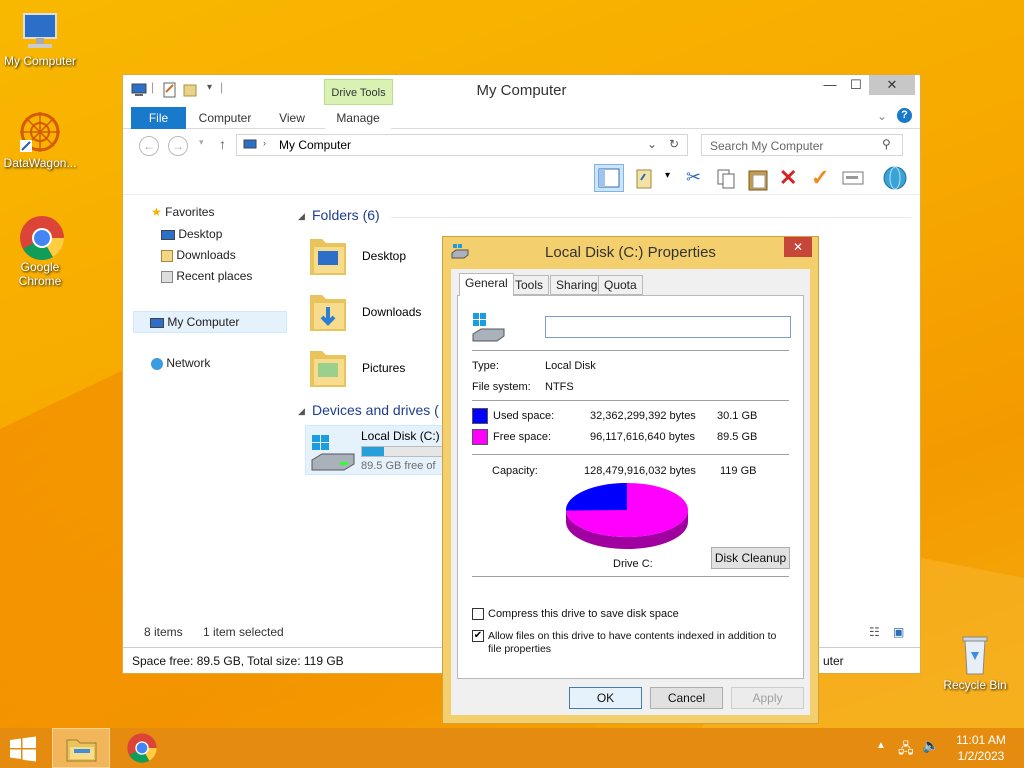 This screenshot has height=768, width=1024. I want to click on search-box: Search My Computer ⚲, so click(802, 145).